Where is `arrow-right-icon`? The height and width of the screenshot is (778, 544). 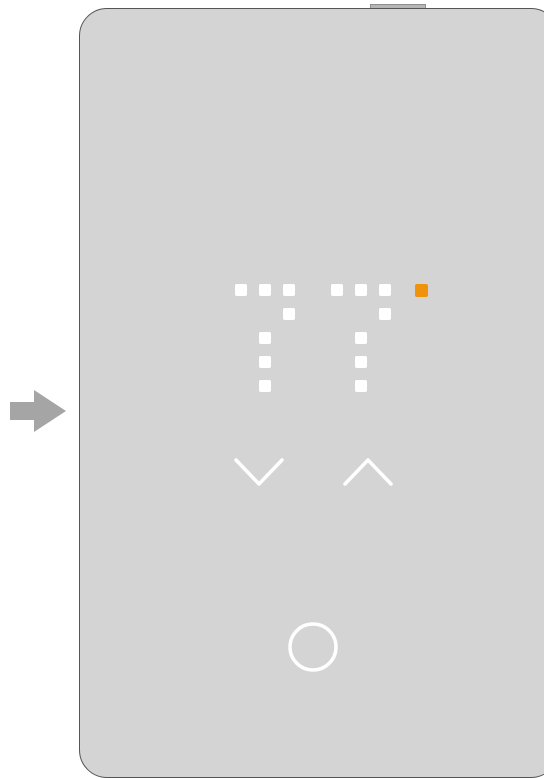 arrow-right-icon is located at coordinates (38, 411).